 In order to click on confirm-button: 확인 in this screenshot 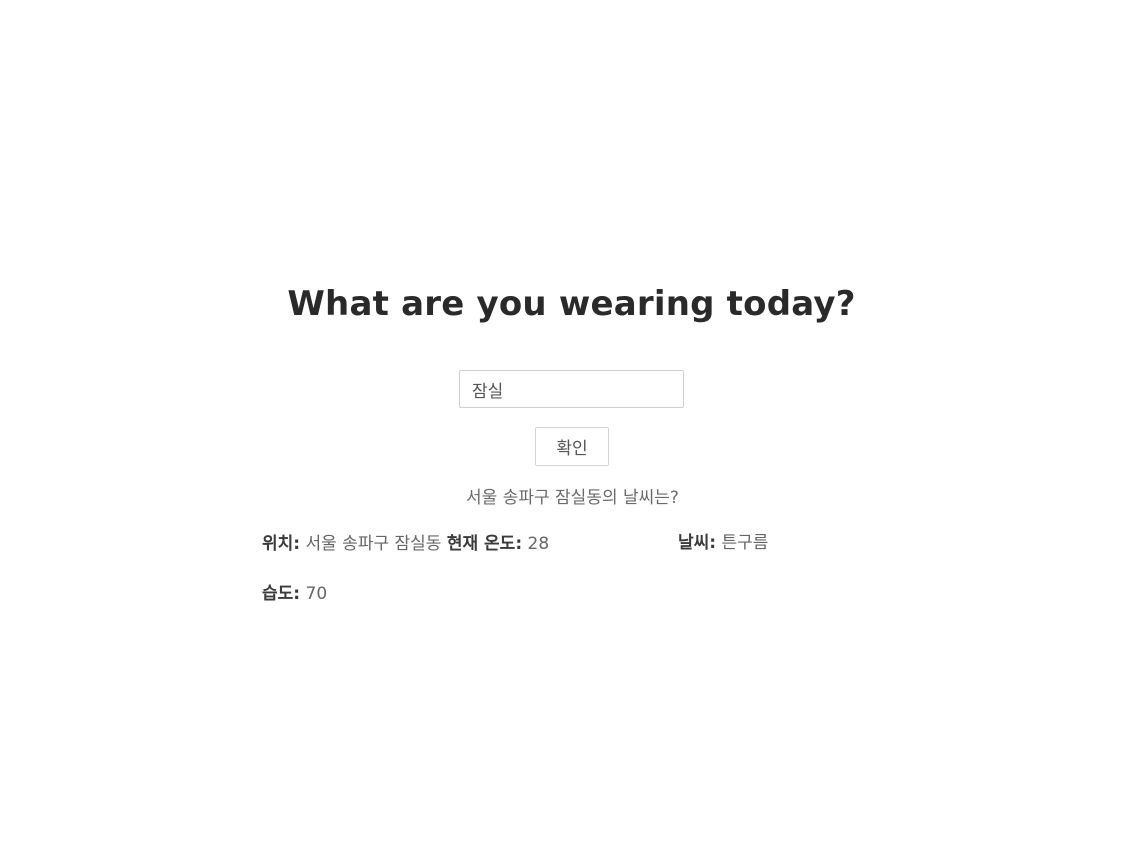, I will do `click(572, 446)`.